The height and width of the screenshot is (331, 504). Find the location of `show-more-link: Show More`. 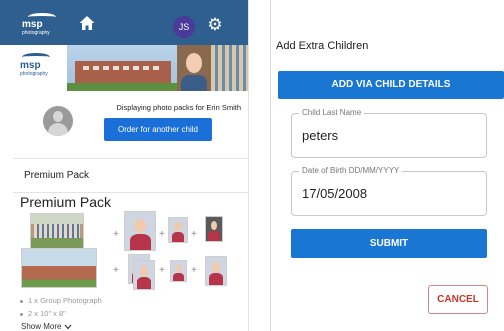

show-more-link: Show More is located at coordinates (46, 326).